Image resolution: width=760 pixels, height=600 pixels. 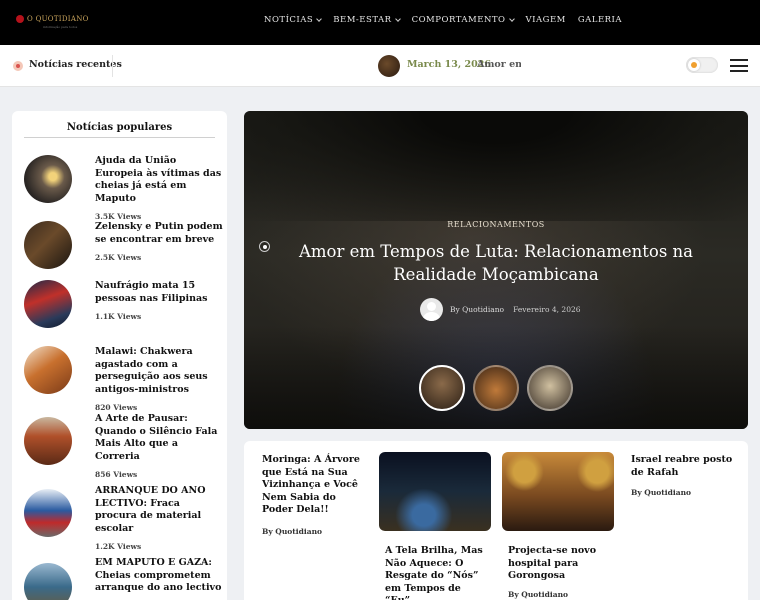 What do you see at coordinates (458, 20) in the screenshot?
I see `nav-label: COMPORTAMENTO` at bounding box center [458, 20].